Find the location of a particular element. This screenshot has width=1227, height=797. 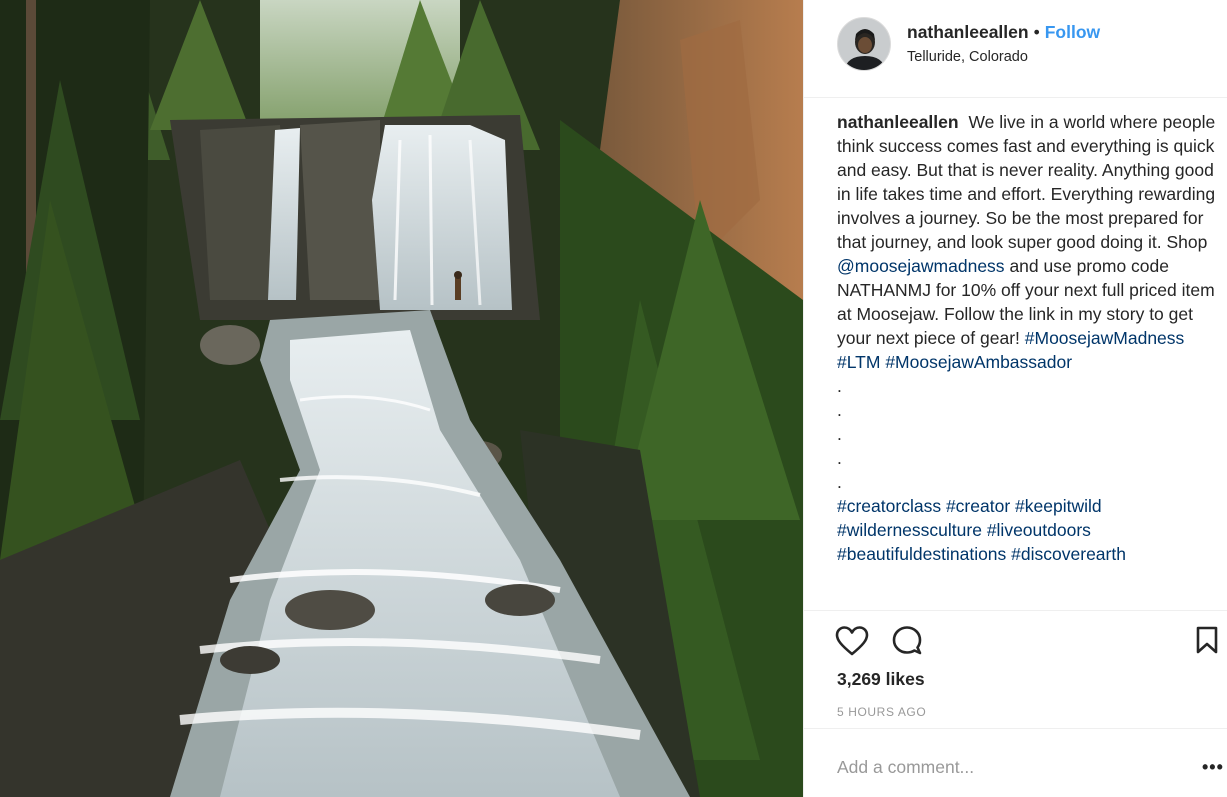

hashtag-link: #MoosejawMadness is located at coordinates (1105, 338).